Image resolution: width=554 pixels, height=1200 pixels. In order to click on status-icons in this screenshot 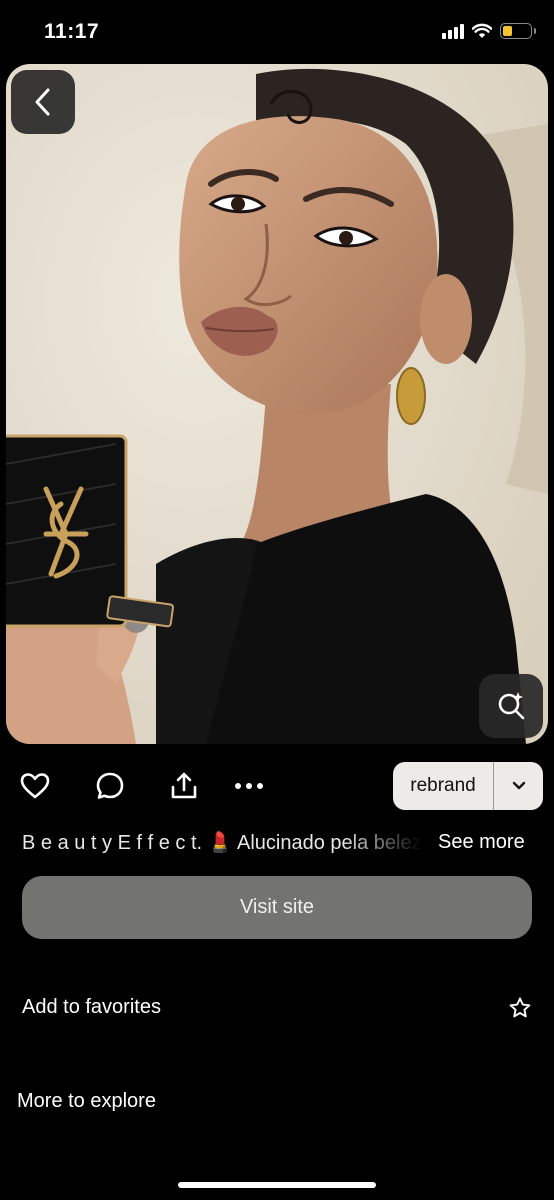, I will do `click(489, 31)`.